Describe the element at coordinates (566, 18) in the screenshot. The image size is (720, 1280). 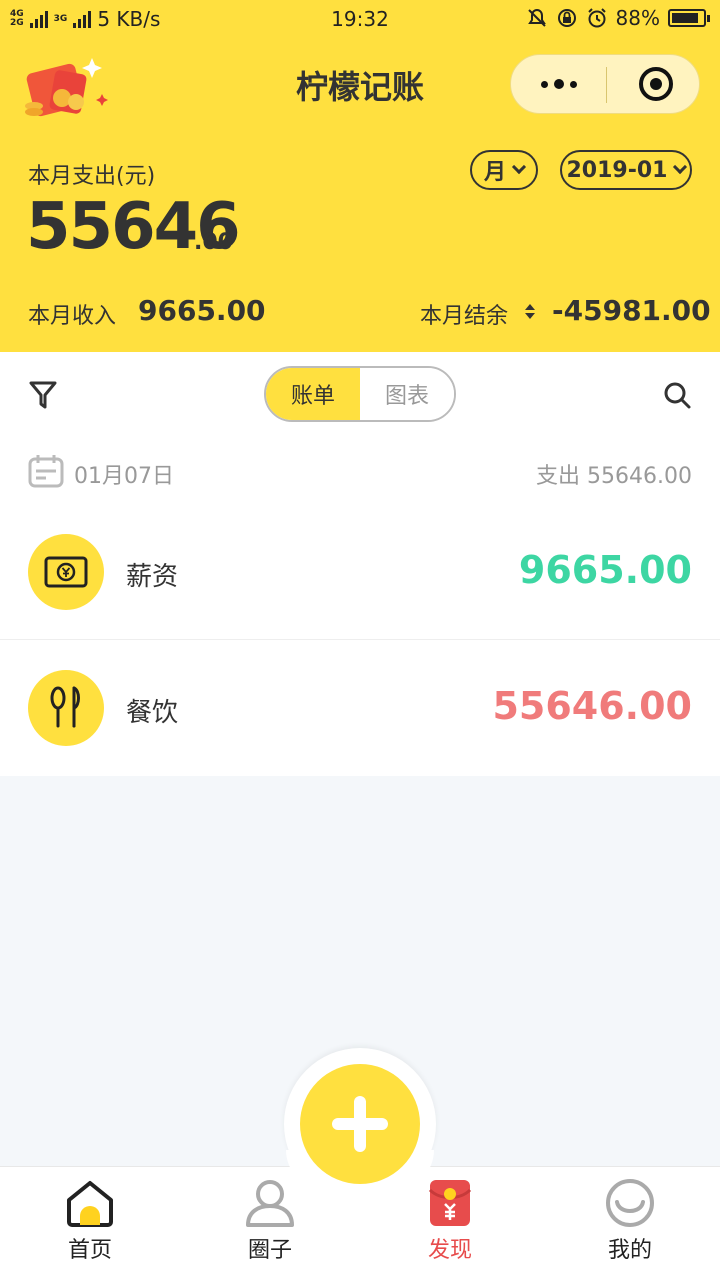
I see `rotation-lock-icon` at that location.